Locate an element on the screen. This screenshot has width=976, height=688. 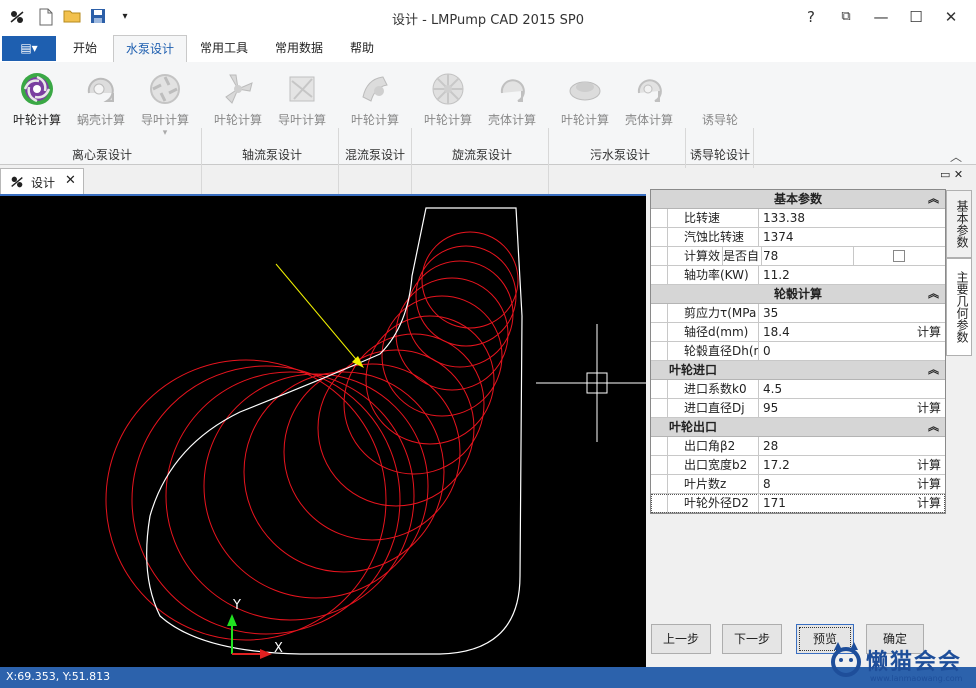
vortex-casing-calc-button: 壳体计算 is located at coordinates (512, 103).